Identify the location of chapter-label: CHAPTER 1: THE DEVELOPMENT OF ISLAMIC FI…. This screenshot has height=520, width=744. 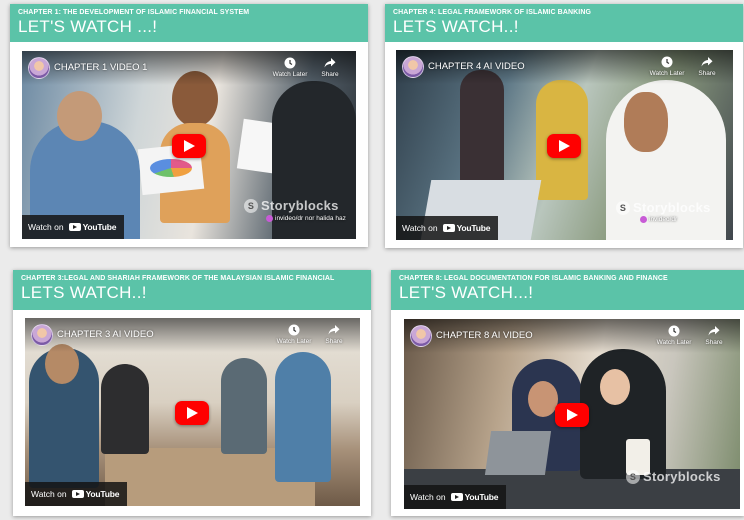
(134, 12).